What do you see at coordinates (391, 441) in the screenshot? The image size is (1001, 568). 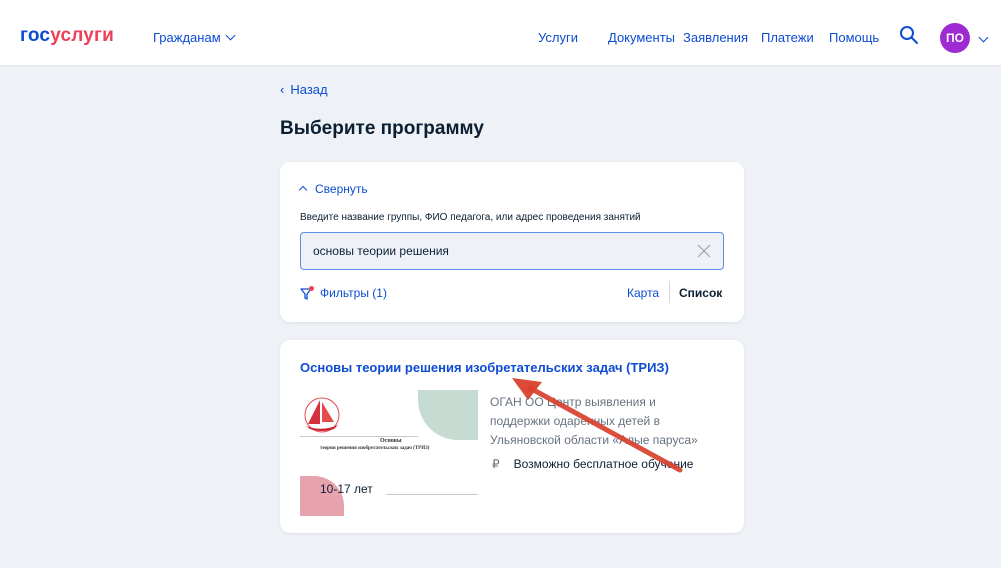 I see `thumbnail-title: Основы` at bounding box center [391, 441].